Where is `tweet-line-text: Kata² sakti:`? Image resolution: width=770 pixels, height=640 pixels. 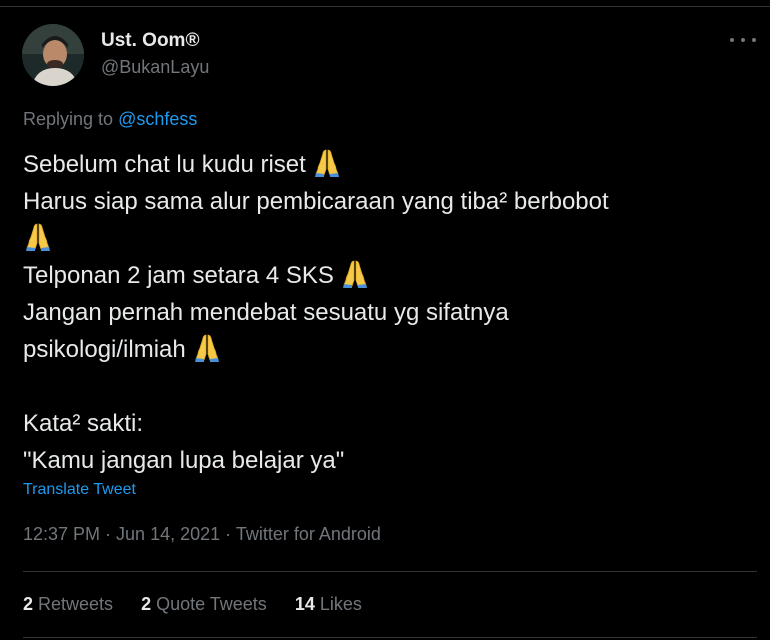
tweet-line-text: Kata² sakti: is located at coordinates (83, 423).